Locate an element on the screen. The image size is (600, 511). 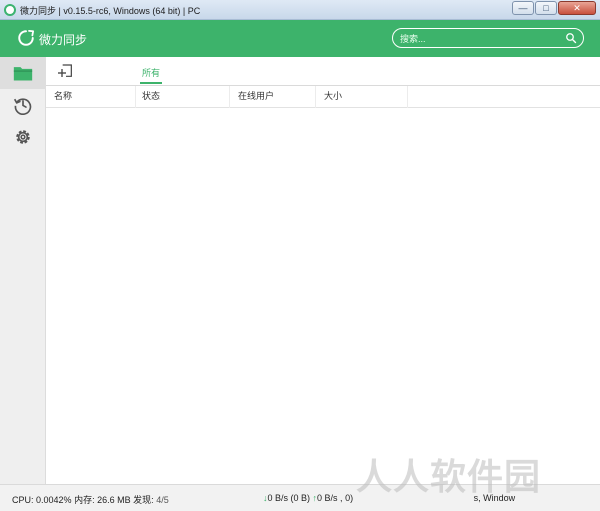
tab-all: 所有 is located at coordinates (151, 72).